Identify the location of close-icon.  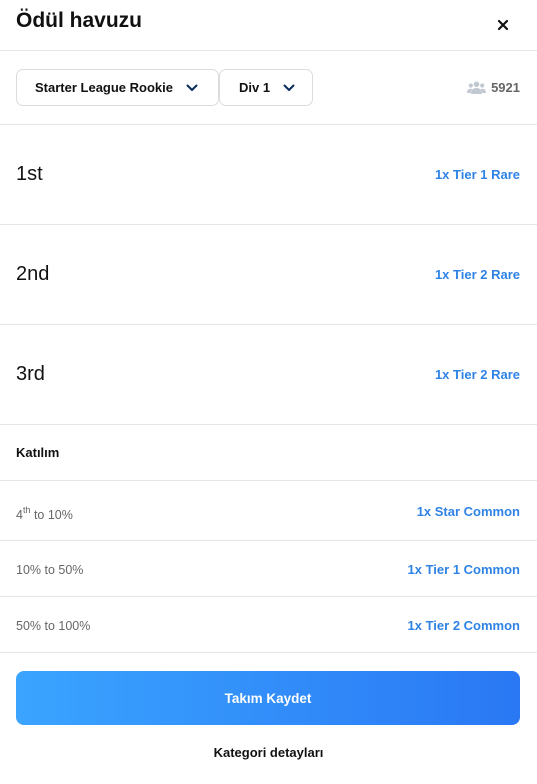
(503, 25).